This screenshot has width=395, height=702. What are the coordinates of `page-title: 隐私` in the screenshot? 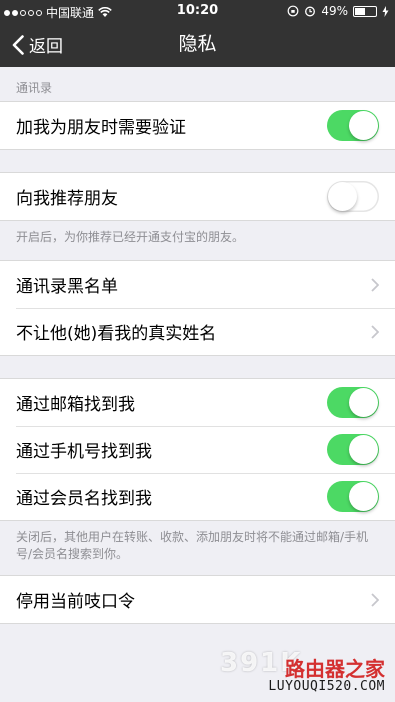 It's located at (197, 44).